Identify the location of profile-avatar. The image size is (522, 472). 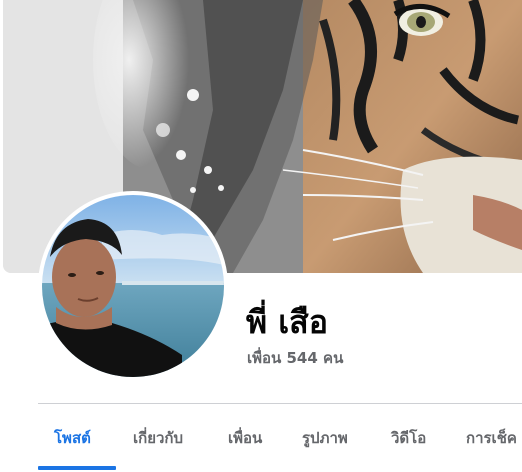
(133, 286).